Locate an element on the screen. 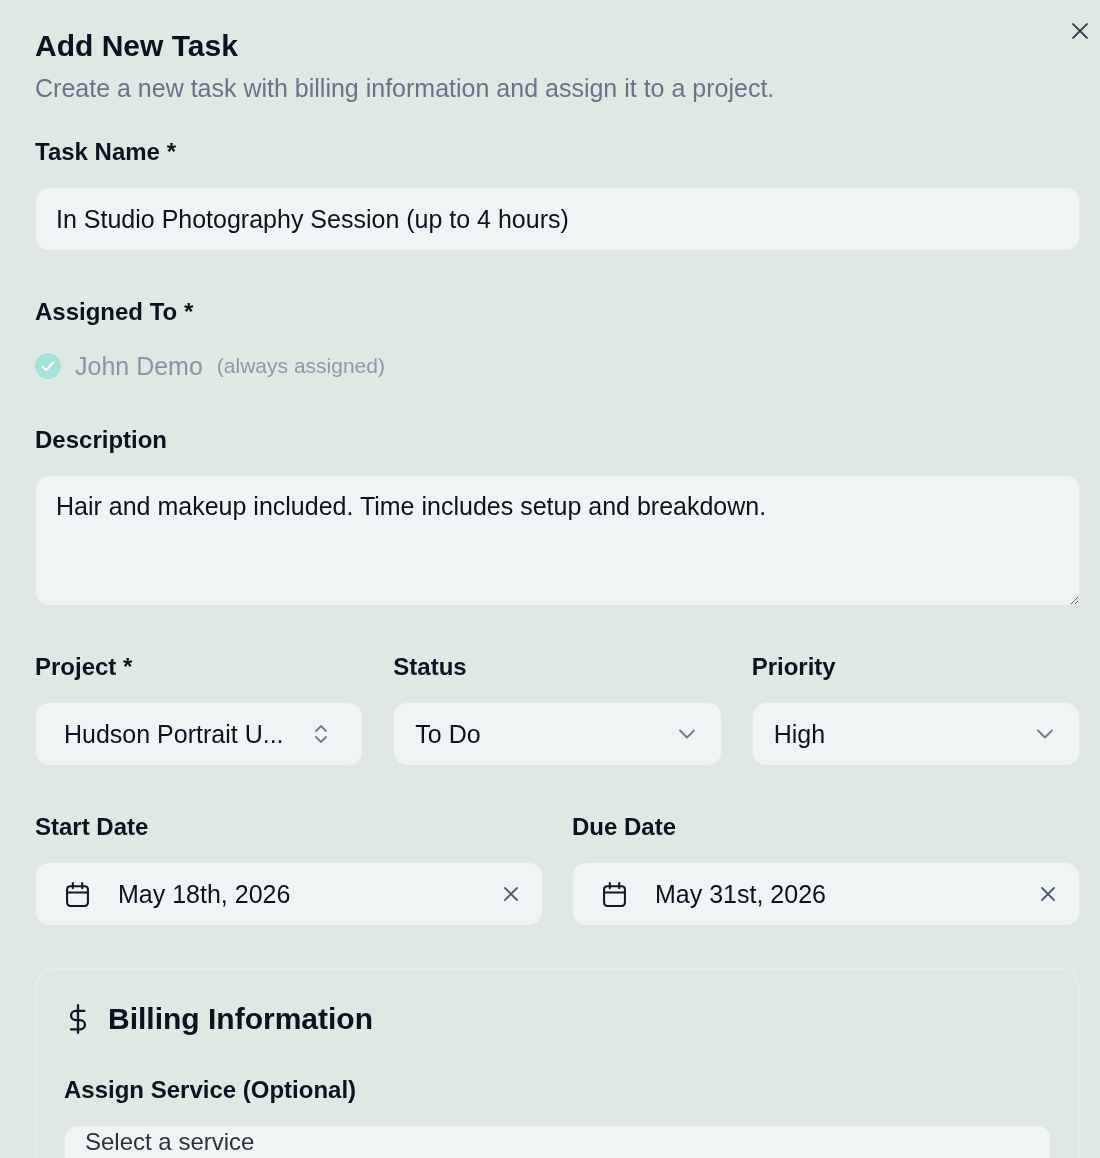  assignee-note: (always assigned) is located at coordinates (300, 366).